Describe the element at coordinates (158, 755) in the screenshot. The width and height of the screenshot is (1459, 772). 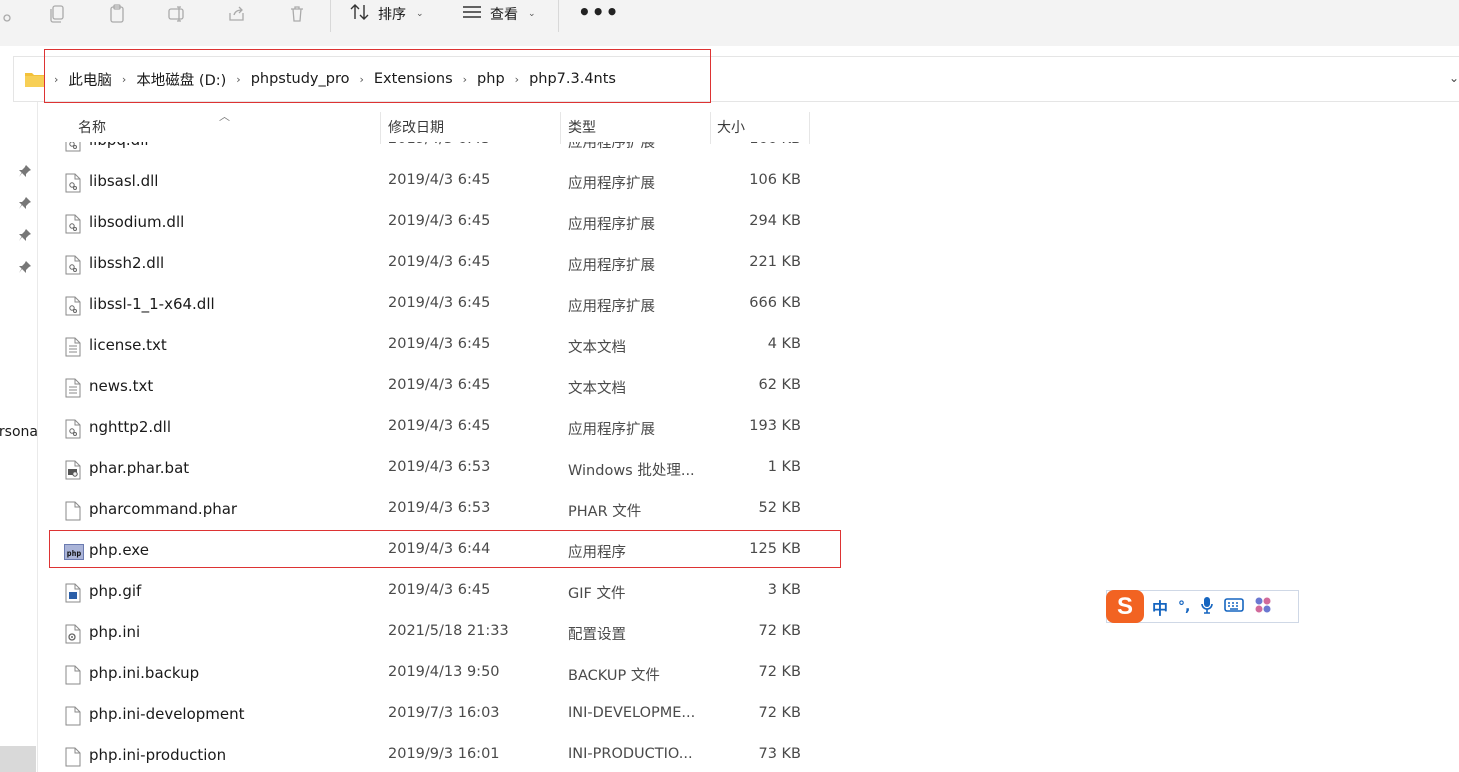
I see `file-name: php.ini-production` at that location.